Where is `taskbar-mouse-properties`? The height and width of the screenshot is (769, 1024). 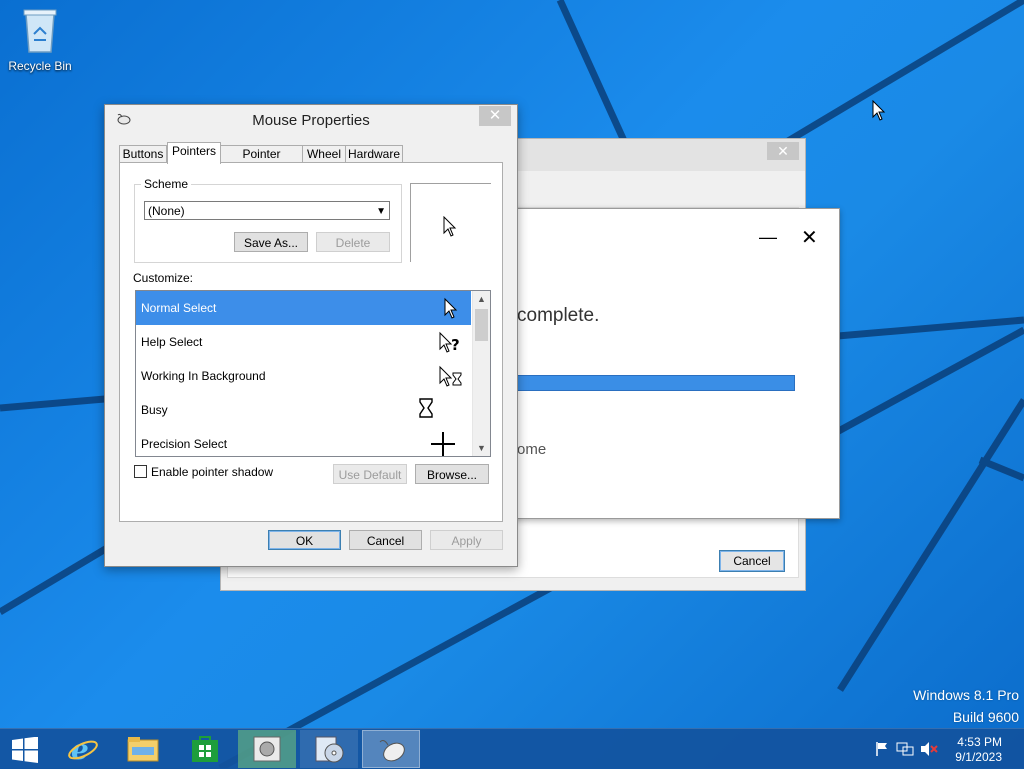 taskbar-mouse-properties is located at coordinates (391, 749).